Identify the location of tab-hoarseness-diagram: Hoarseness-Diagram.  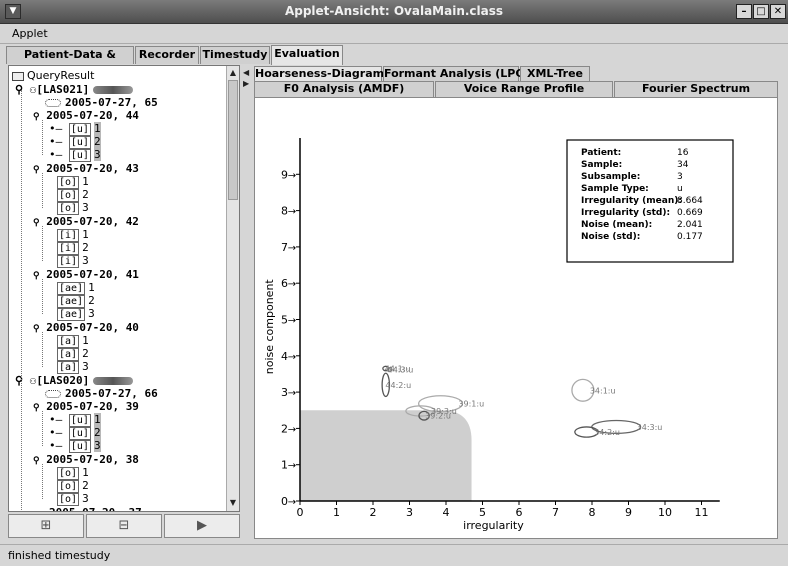
(319, 74).